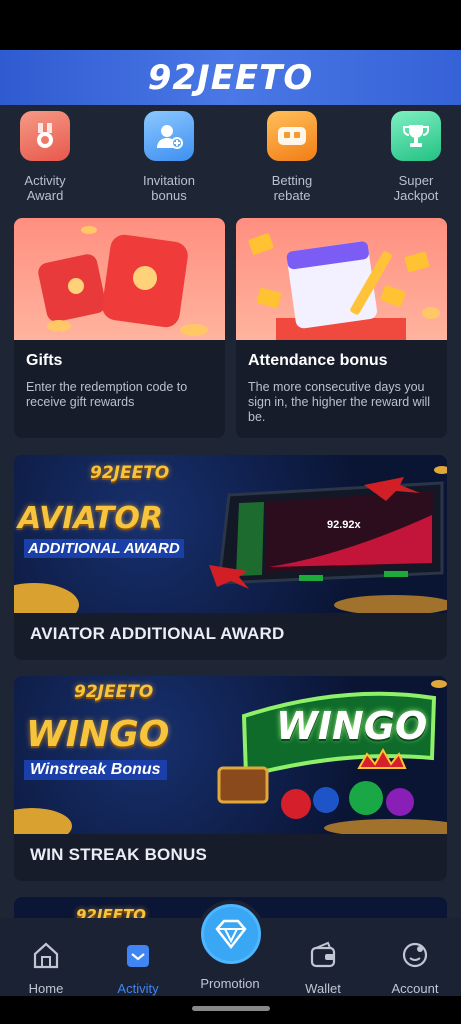 This screenshot has width=461, height=1024. What do you see at coordinates (95, 770) in the screenshot?
I see `banner-art-subline: Winstreak Bonus` at bounding box center [95, 770].